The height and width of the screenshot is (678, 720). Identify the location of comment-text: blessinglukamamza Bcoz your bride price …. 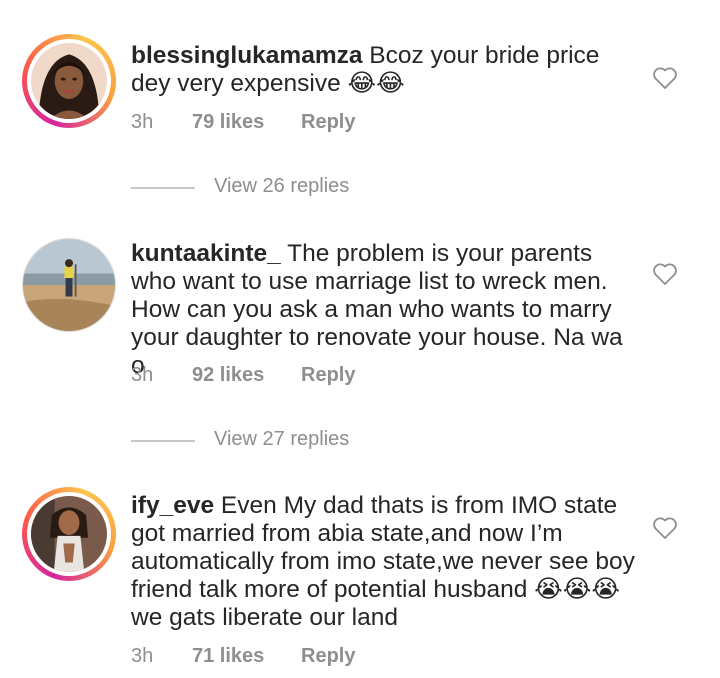
(386, 70).